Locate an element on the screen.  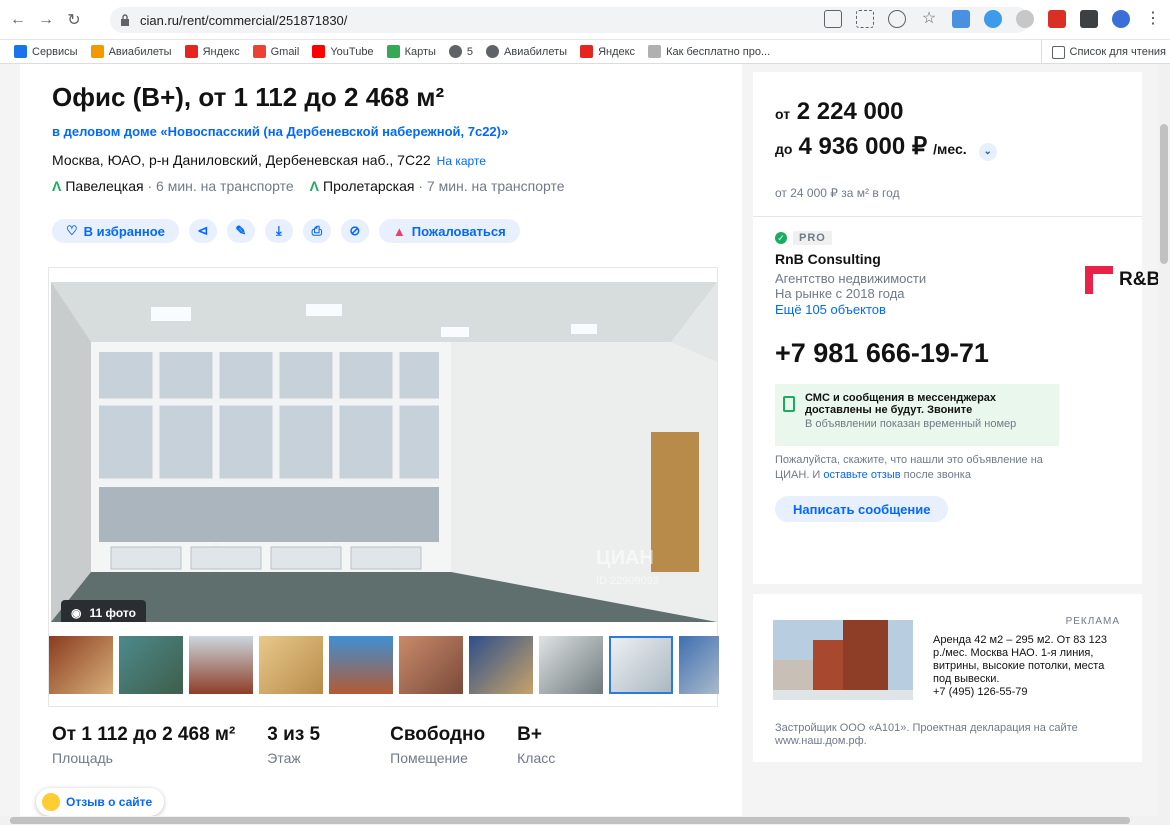
spec-floor: 3 из 5 Этаж is located at coordinates (294, 745).